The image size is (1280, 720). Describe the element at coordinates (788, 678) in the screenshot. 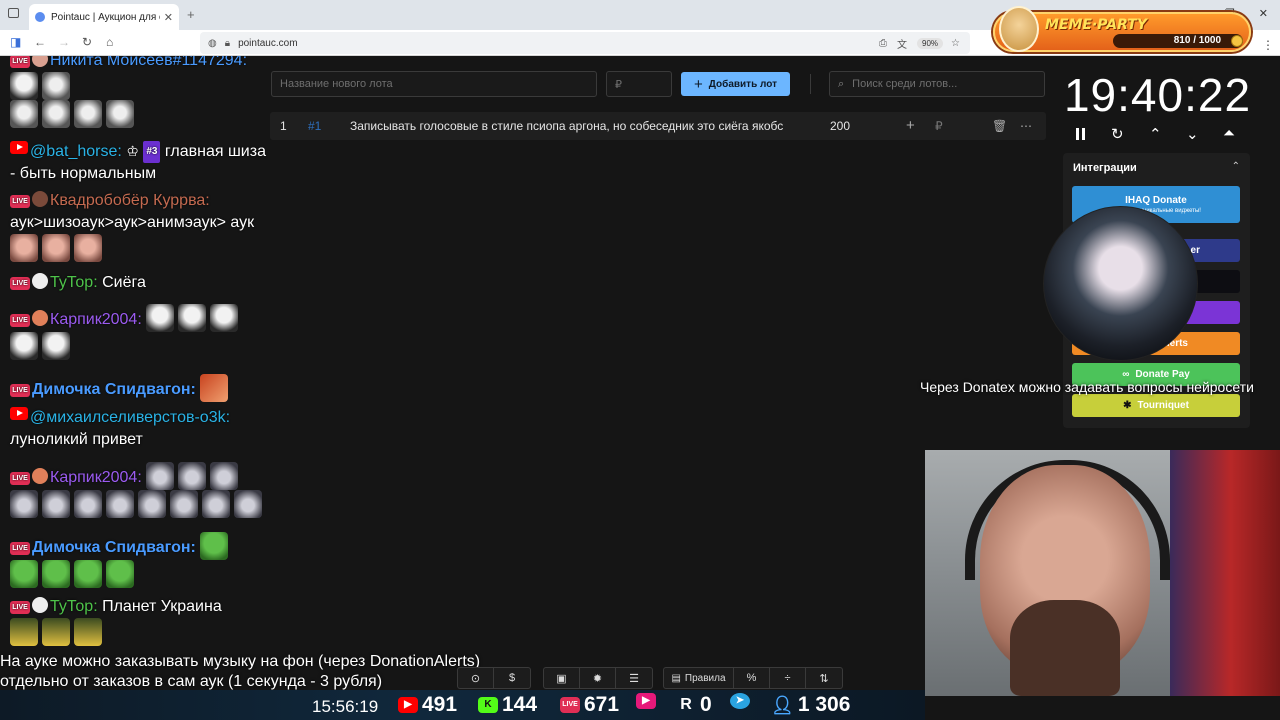

I see `split-icon: ÷` at that location.